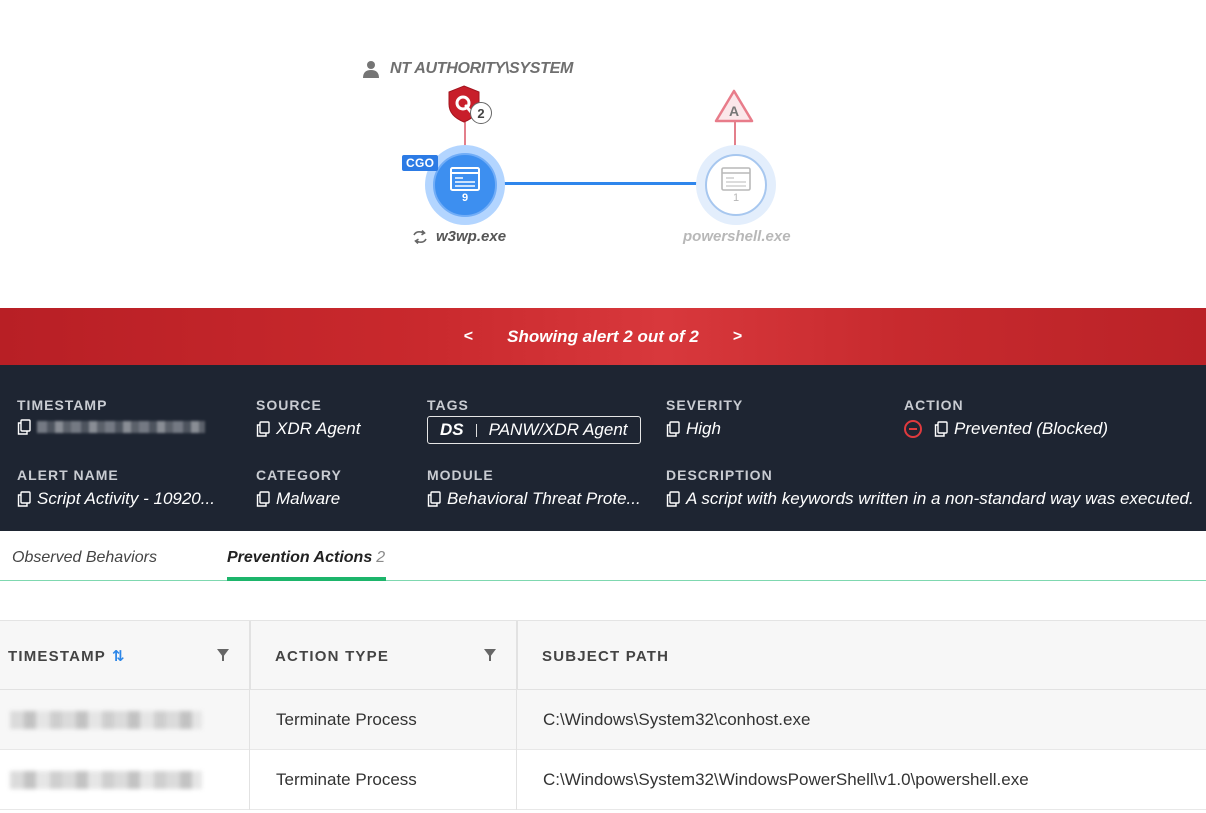  Describe the element at coordinates (603, 556) in the screenshot. I see `detail-tabs: Observed Behaviors Prevention Actions 2` at that location.